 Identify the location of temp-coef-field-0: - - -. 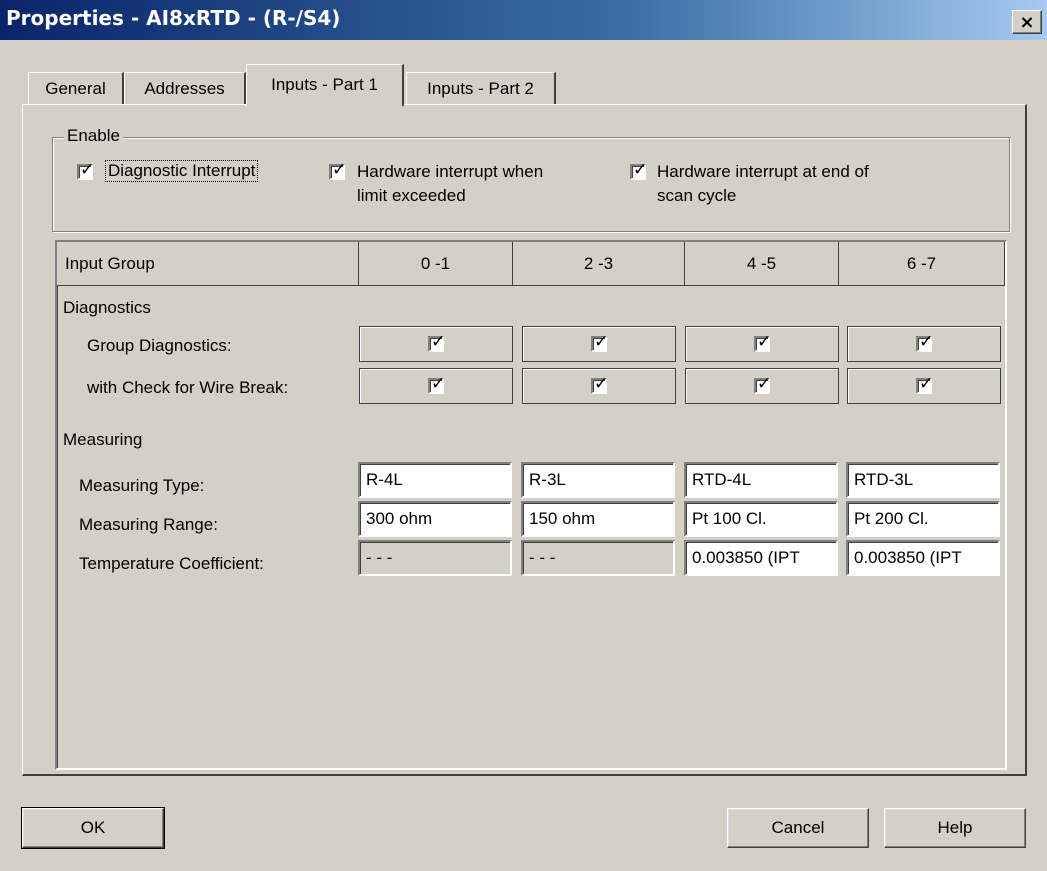
(435, 558).